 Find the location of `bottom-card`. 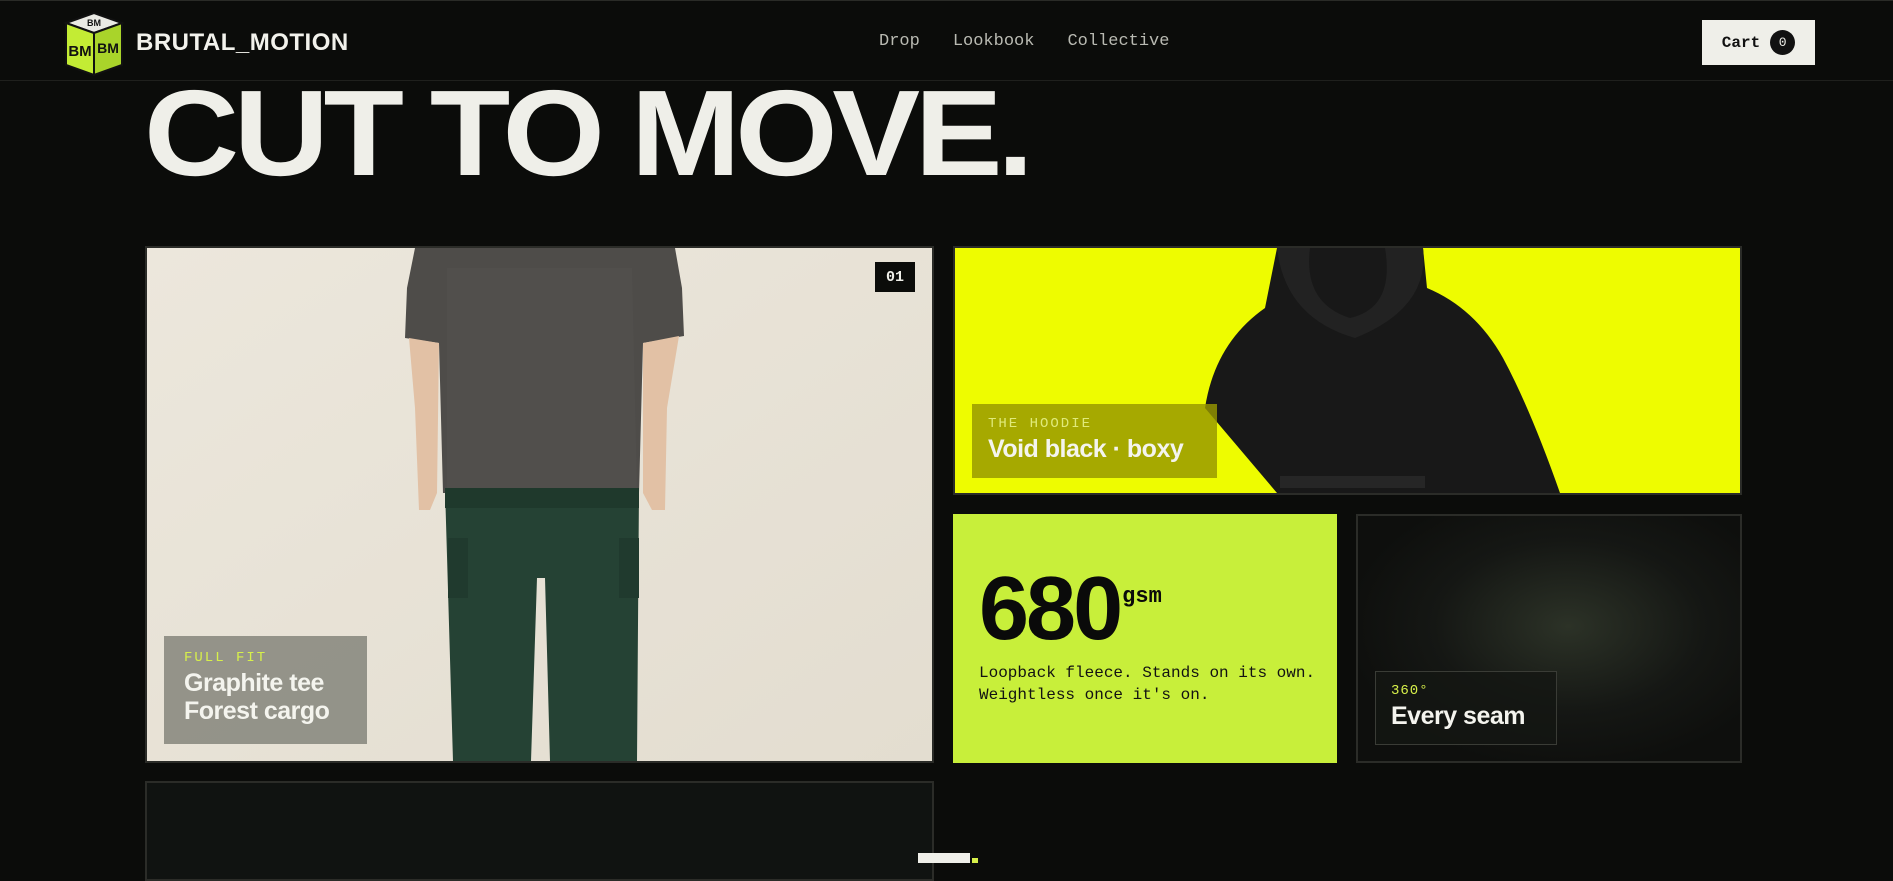

bottom-card is located at coordinates (539, 831).